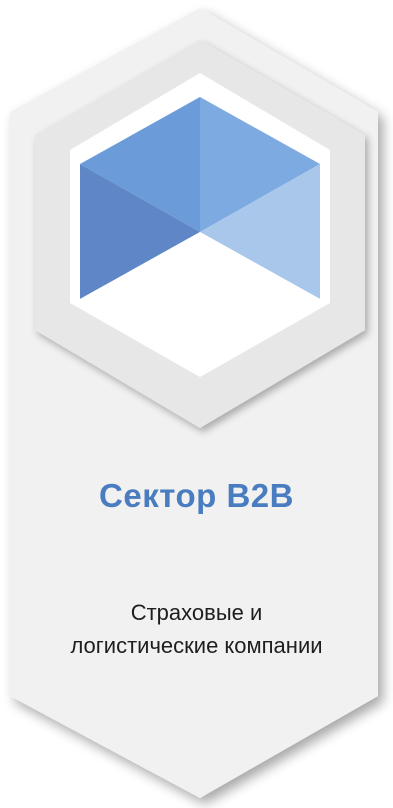 The width and height of the screenshot is (393, 808). Describe the element at coordinates (196, 629) in the screenshot. I see `sector-description: Страховые и логистические компании` at that location.